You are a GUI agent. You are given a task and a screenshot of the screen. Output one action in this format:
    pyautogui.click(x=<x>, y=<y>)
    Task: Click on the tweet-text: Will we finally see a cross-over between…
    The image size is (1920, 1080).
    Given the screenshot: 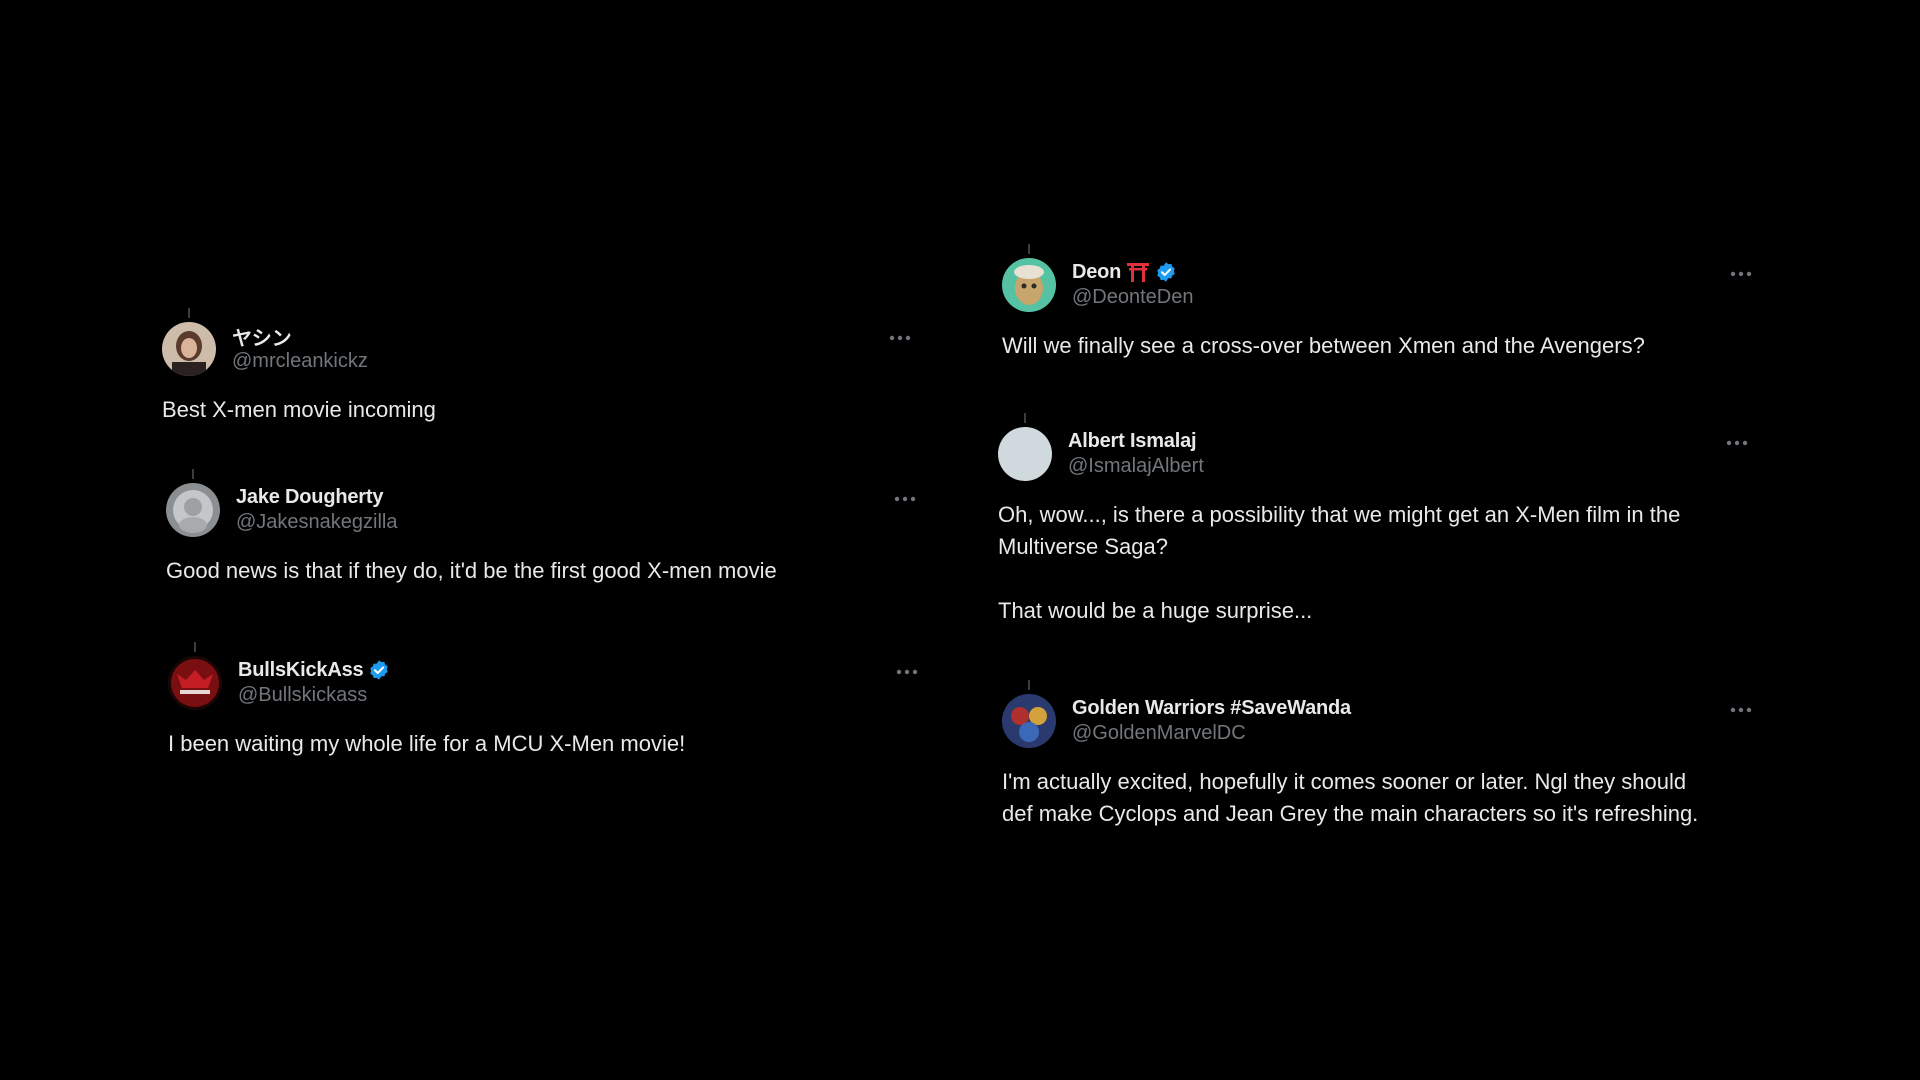 What is the action you would take?
    pyautogui.click(x=1323, y=345)
    